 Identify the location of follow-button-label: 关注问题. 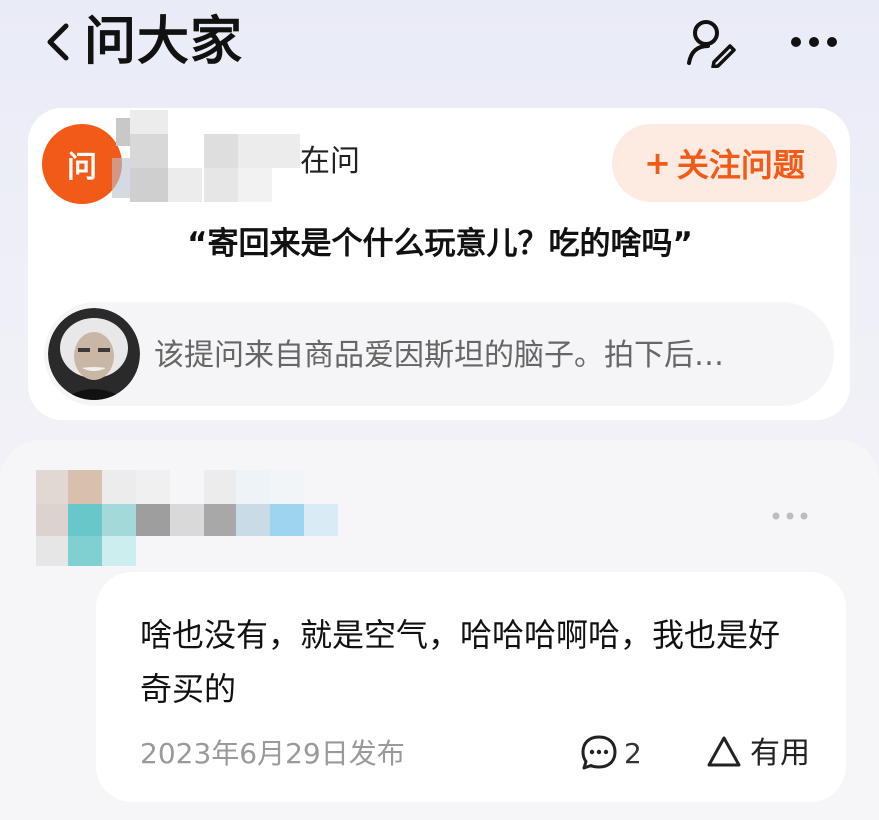
(740, 165).